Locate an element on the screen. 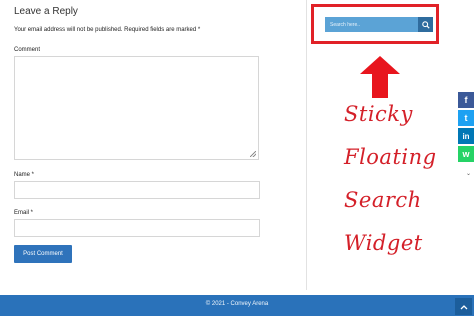  chevron-up-icon is located at coordinates (463, 306).